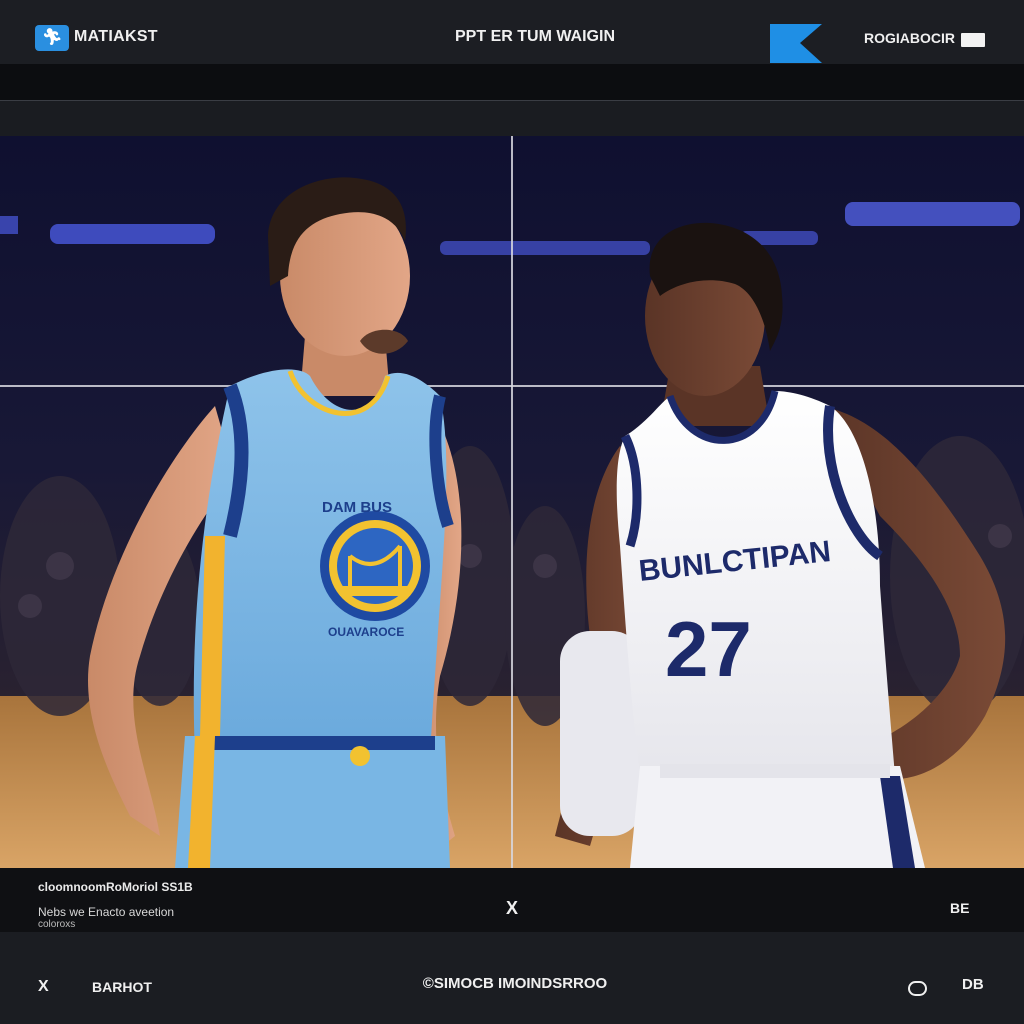 The image size is (1024, 1024). I want to click on subtoolbar-strip, so click(512, 118).